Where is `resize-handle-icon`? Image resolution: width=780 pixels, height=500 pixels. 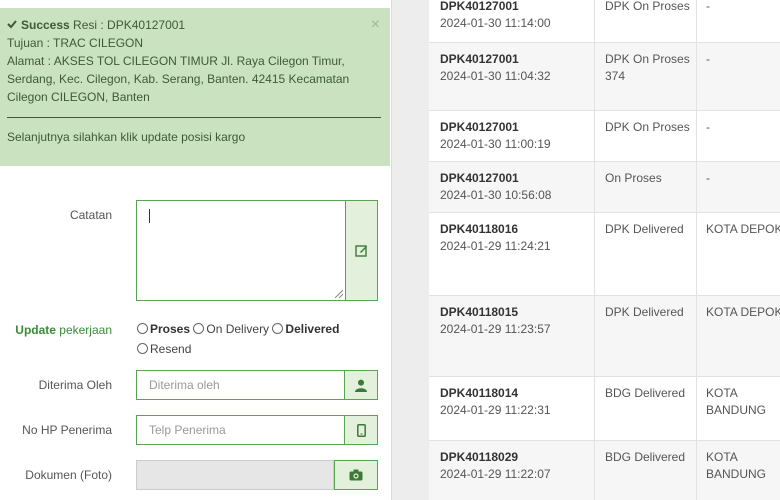 resize-handle-icon is located at coordinates (339, 294).